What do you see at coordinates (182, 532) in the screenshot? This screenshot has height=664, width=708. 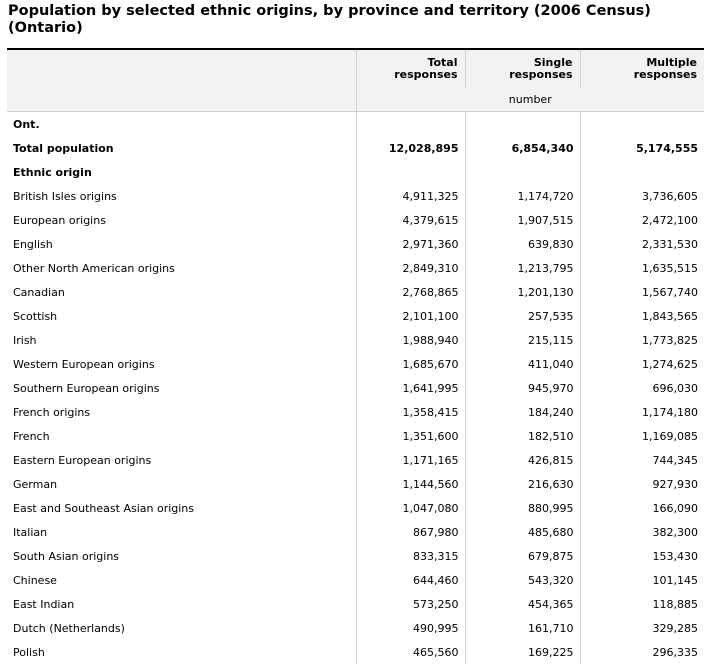 I see `row-label: Italian` at bounding box center [182, 532].